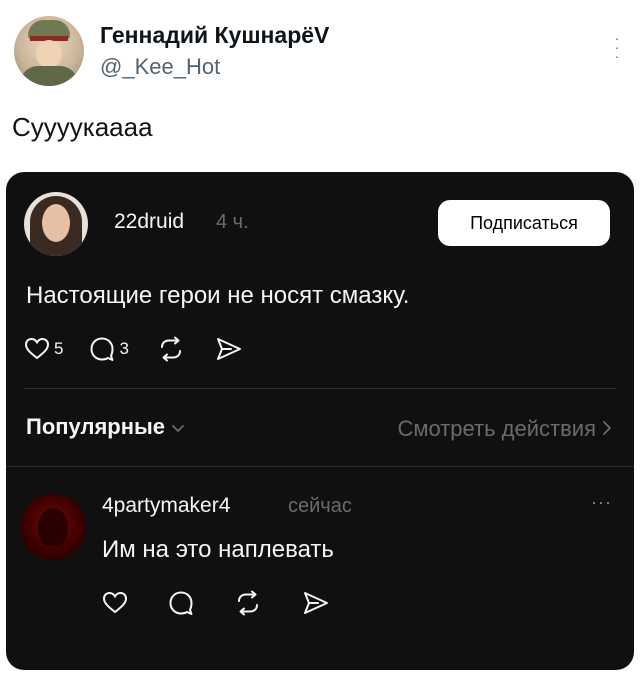  I want to click on tweet-text: Суууукаааа, so click(82, 127).